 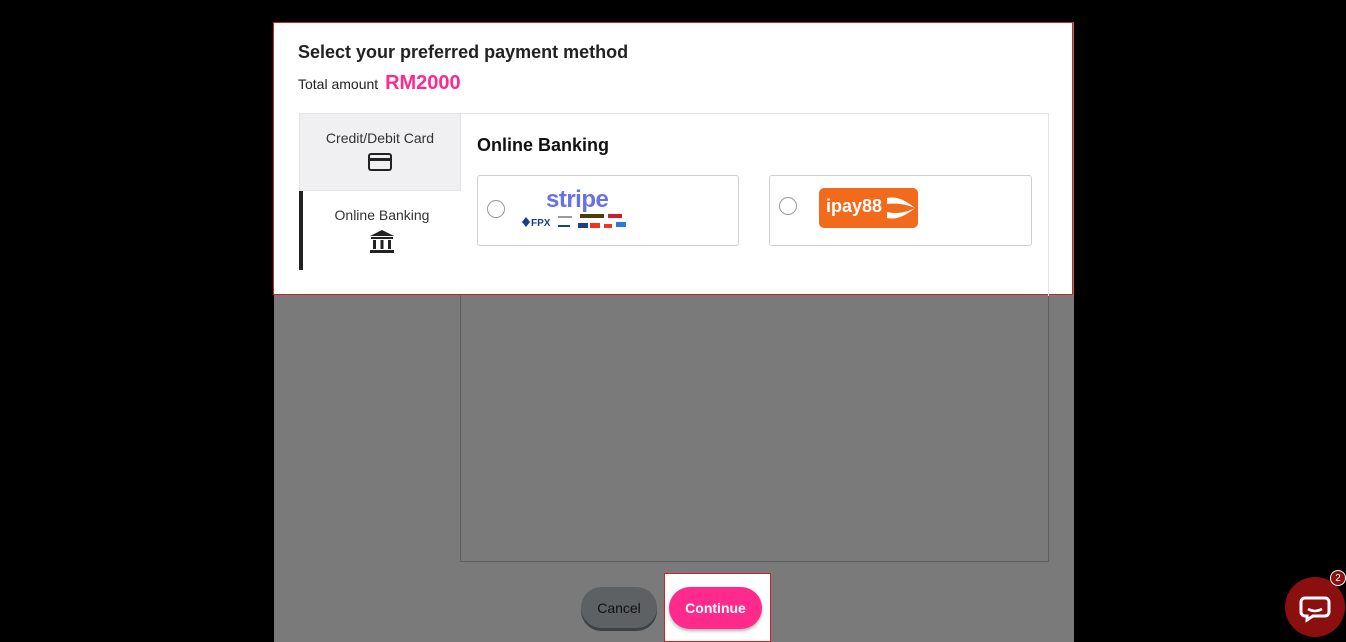 I want to click on tab-online-banking: Online Banking, so click(x=380, y=230).